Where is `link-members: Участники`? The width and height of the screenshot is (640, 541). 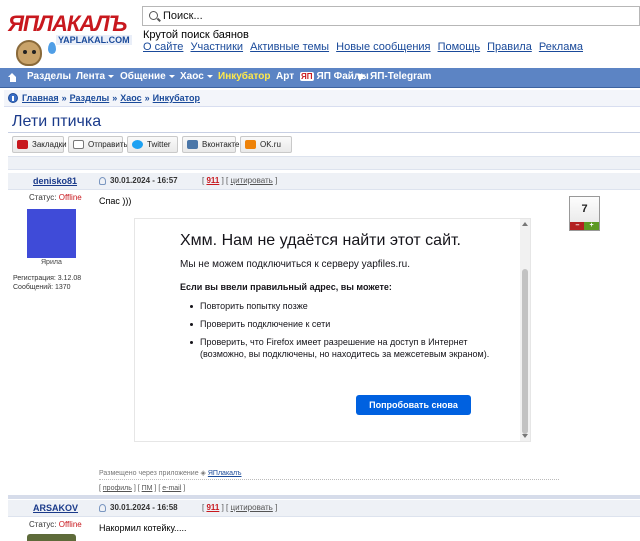 link-members: Участники is located at coordinates (216, 47).